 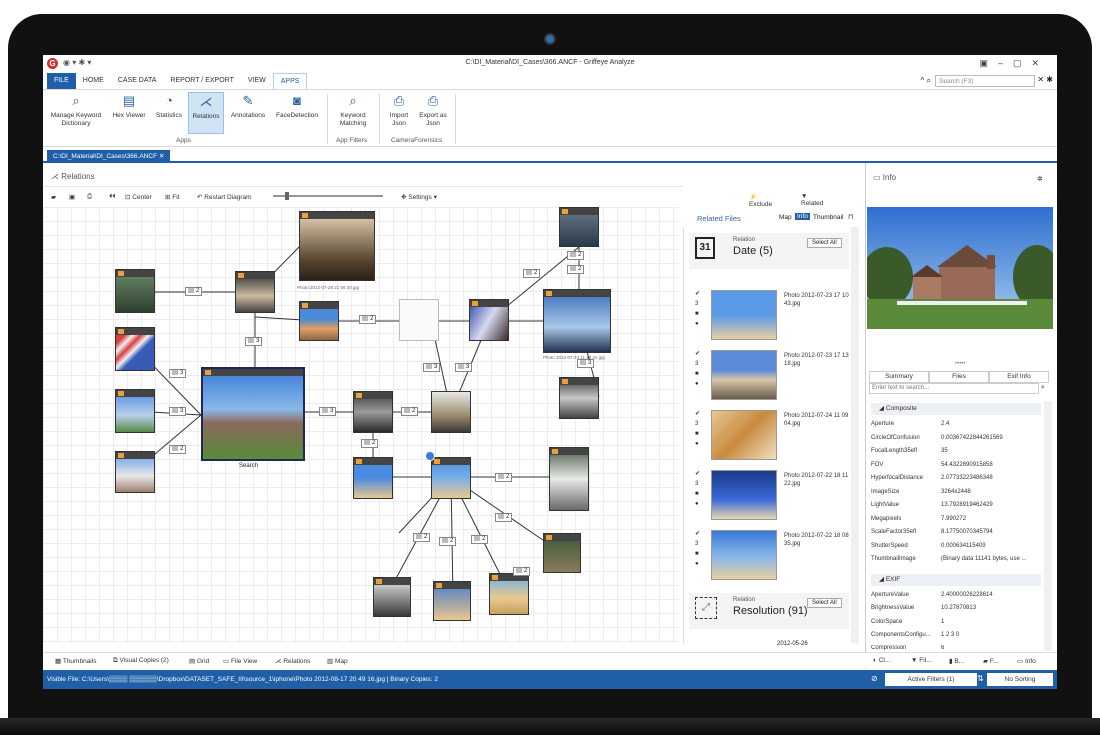 What do you see at coordinates (53, 197) in the screenshot?
I see `open-icon: ▰` at bounding box center [53, 197].